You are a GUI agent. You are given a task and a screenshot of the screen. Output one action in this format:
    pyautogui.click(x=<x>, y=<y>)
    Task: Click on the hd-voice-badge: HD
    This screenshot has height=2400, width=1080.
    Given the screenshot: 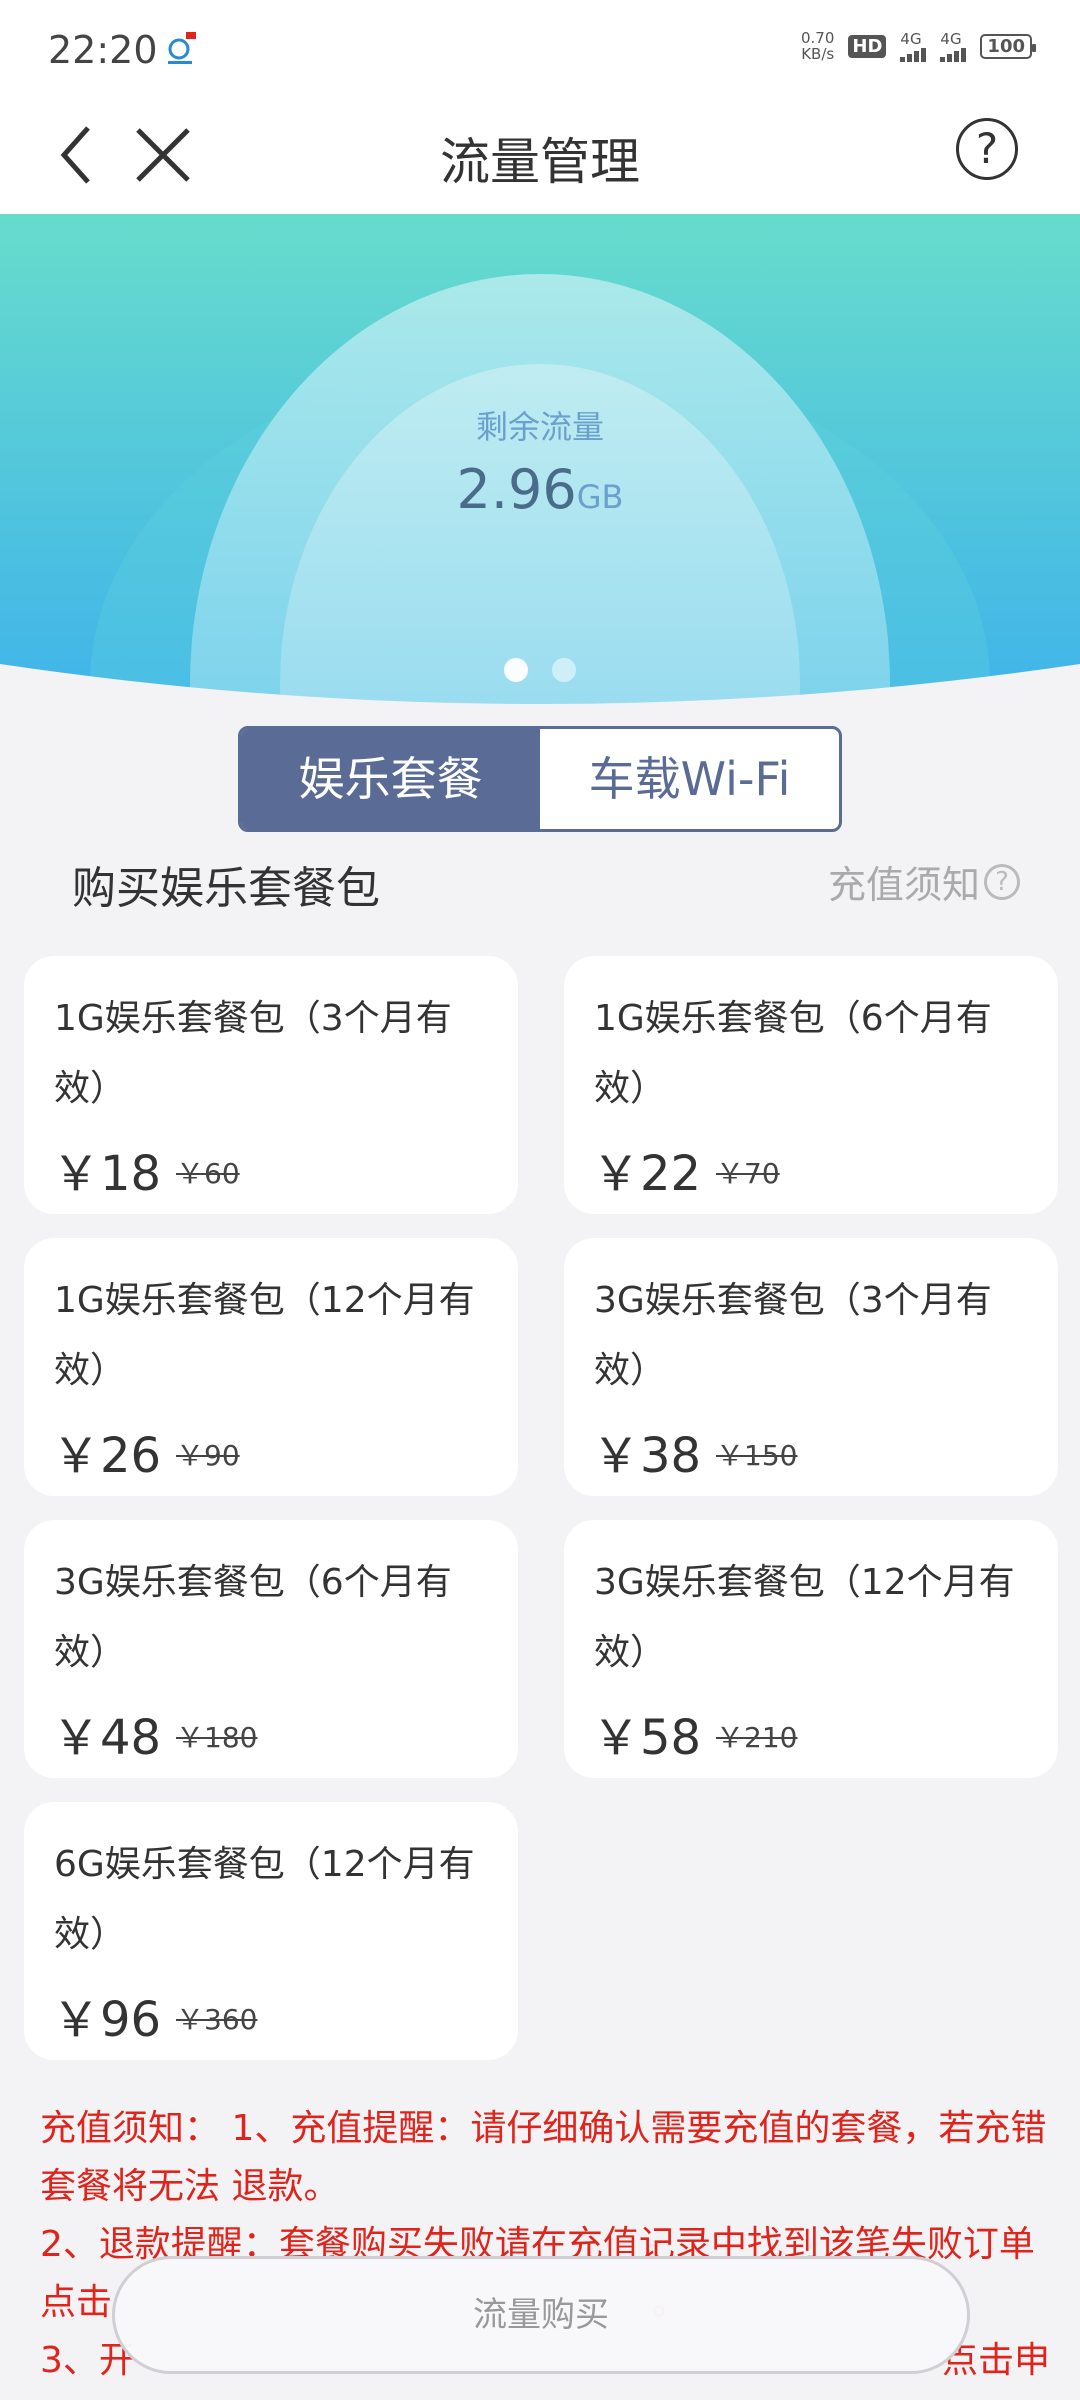 What is the action you would take?
    pyautogui.click(x=867, y=46)
    